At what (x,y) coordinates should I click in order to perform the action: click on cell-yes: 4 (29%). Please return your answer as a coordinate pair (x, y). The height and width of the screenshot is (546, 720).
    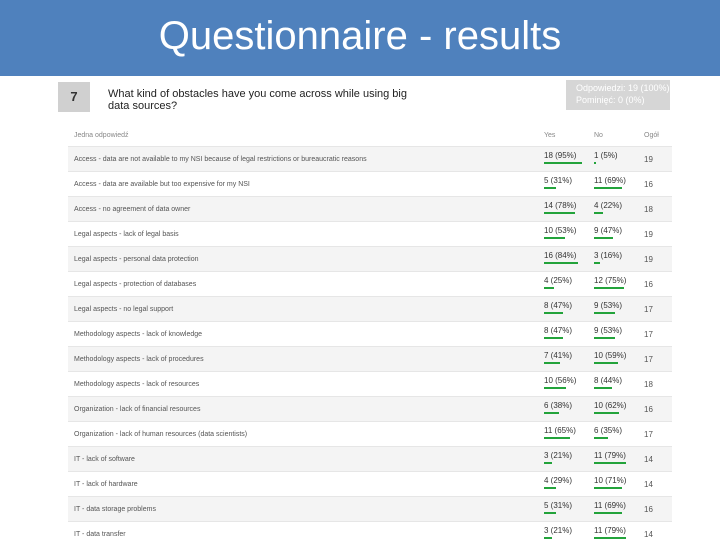
    Looking at the image, I should click on (563, 484).